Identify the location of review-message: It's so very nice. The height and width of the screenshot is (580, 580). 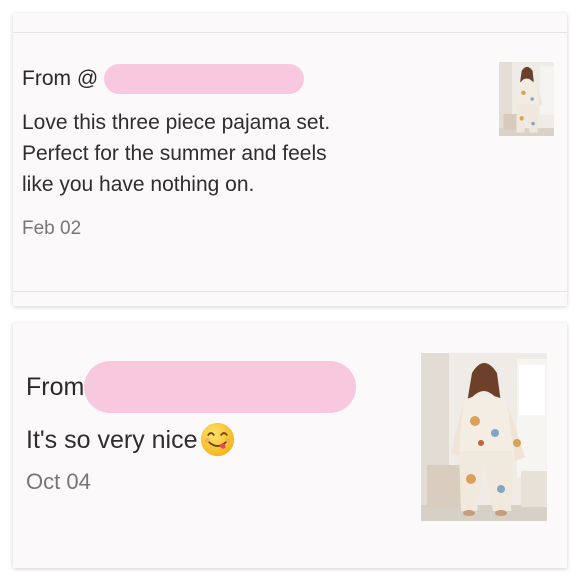
(131, 439).